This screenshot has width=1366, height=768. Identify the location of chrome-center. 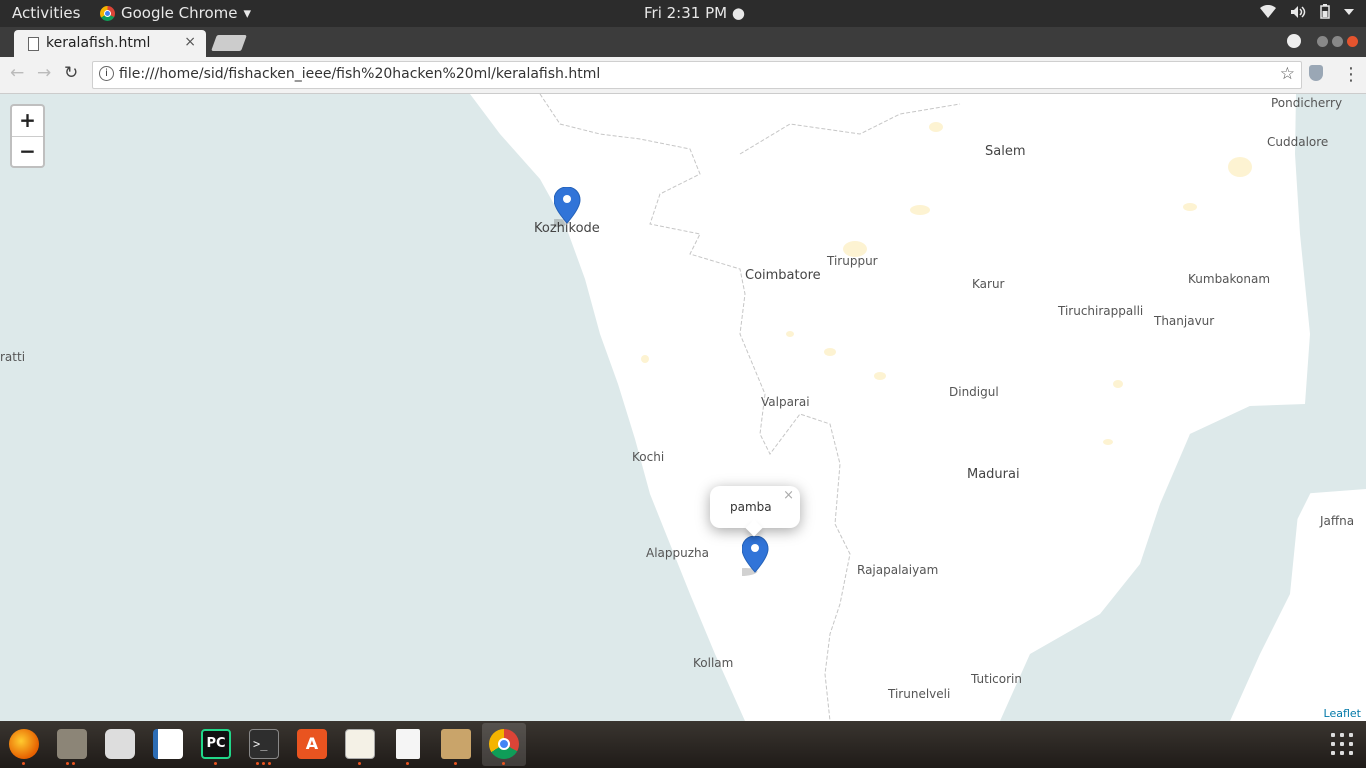
(504, 744).